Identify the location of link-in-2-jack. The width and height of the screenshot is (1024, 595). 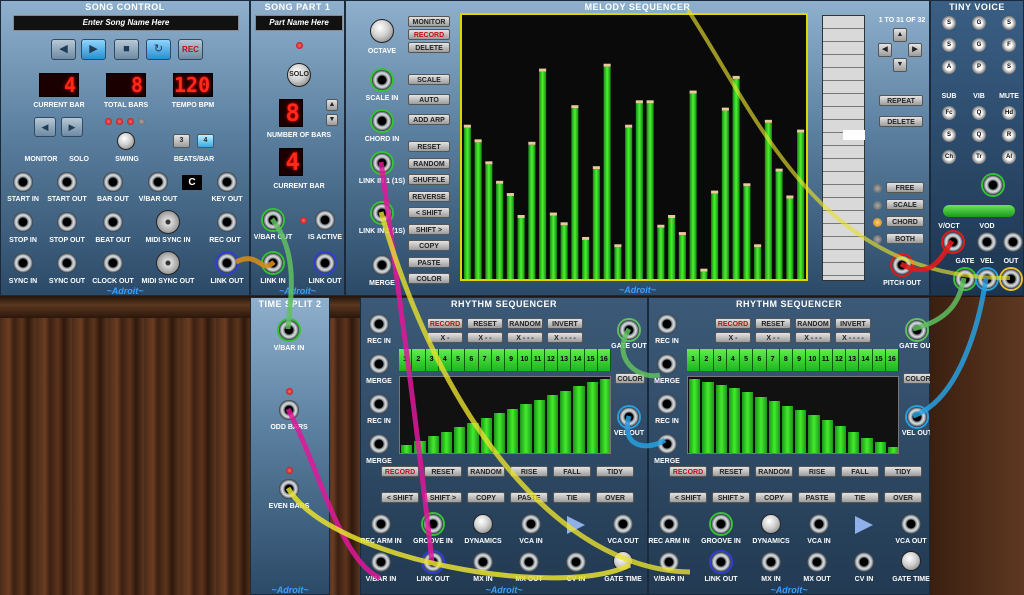
(382, 213).